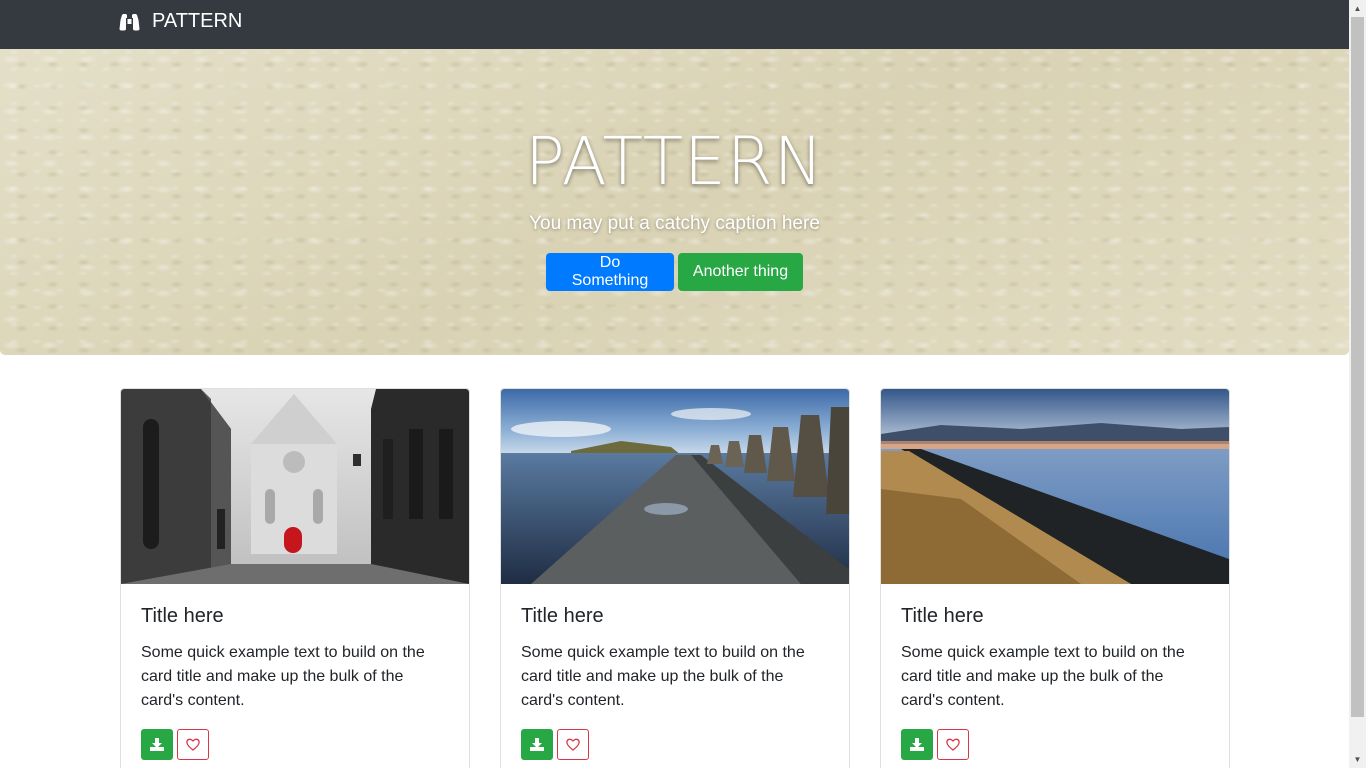 This screenshot has height=768, width=1366. I want to click on scroll-up-arrow-icon: ▲, so click(1357, 8).